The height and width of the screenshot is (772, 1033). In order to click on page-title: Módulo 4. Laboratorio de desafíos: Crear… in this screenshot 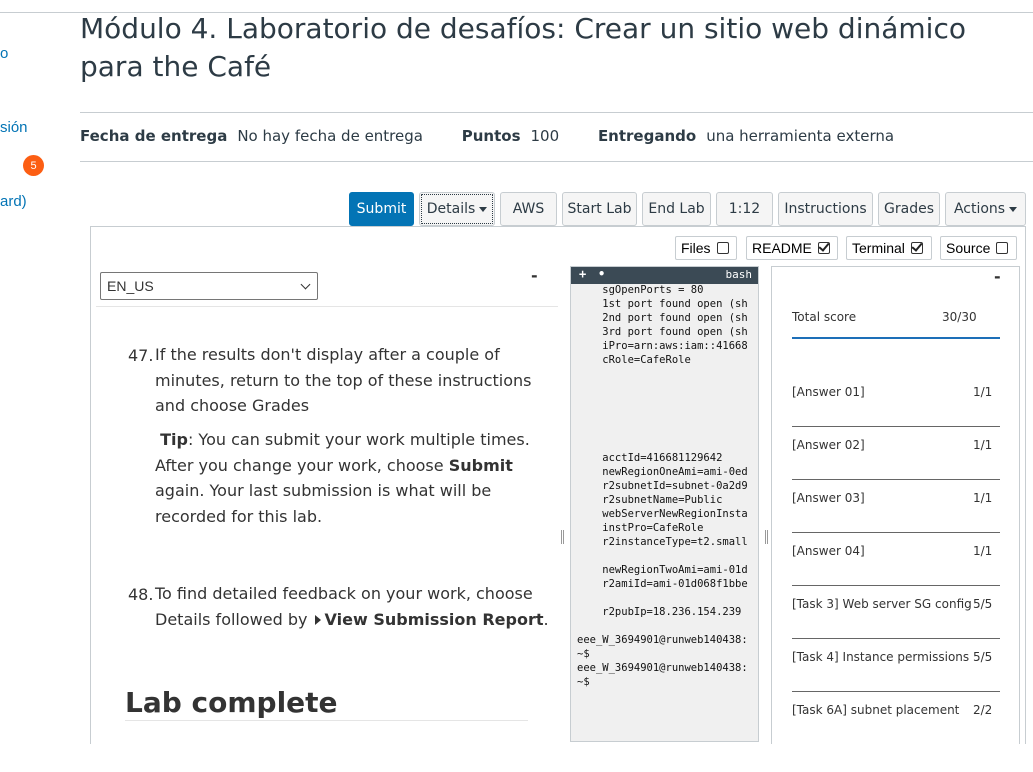, I will do `click(523, 47)`.